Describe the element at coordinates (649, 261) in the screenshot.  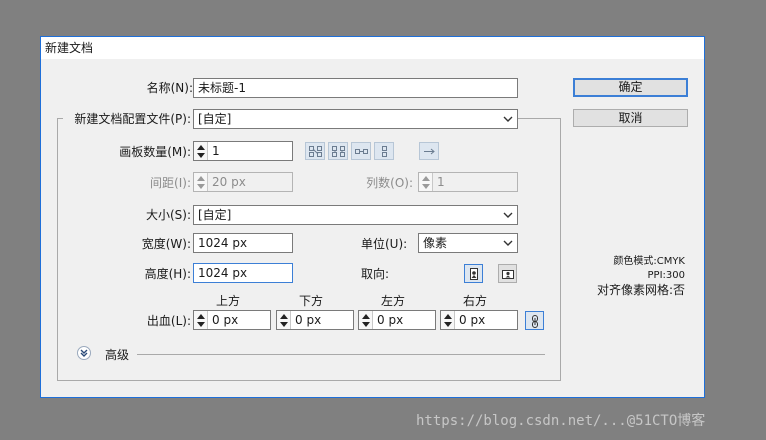
I see `color-mode-info: 颜色模式:CMYK` at that location.